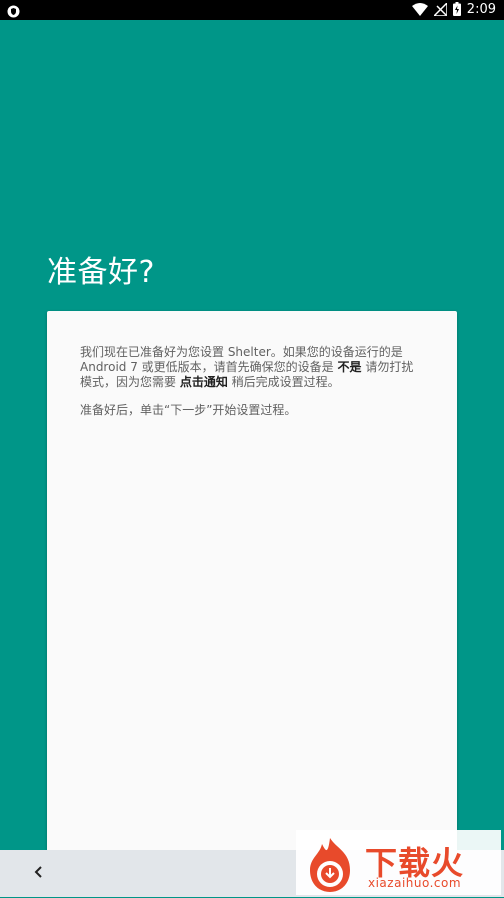 This screenshot has height=898, width=504. What do you see at coordinates (252, 10) in the screenshot?
I see `status-bar: 2:09` at bounding box center [252, 10].